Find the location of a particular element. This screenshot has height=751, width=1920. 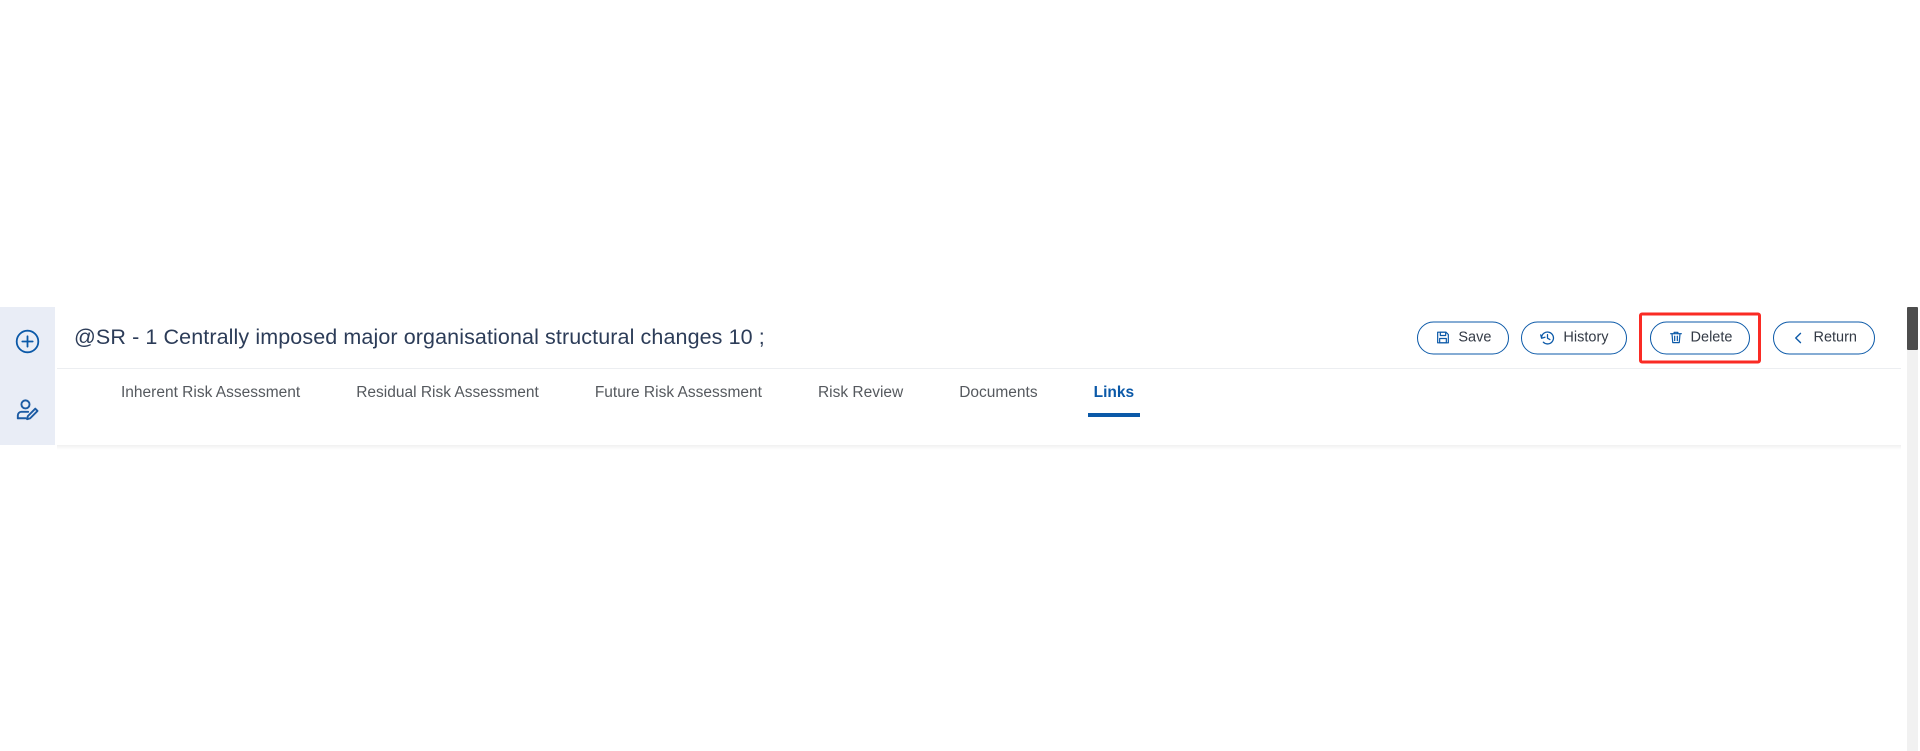

tab-documents: Documents is located at coordinates (998, 393).